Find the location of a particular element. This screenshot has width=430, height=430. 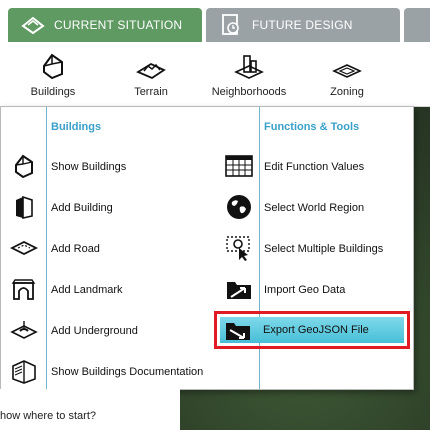

ribbon-toolbar: Buildings Terrain Neighborhoods Zoning is located at coordinates (215, 75).